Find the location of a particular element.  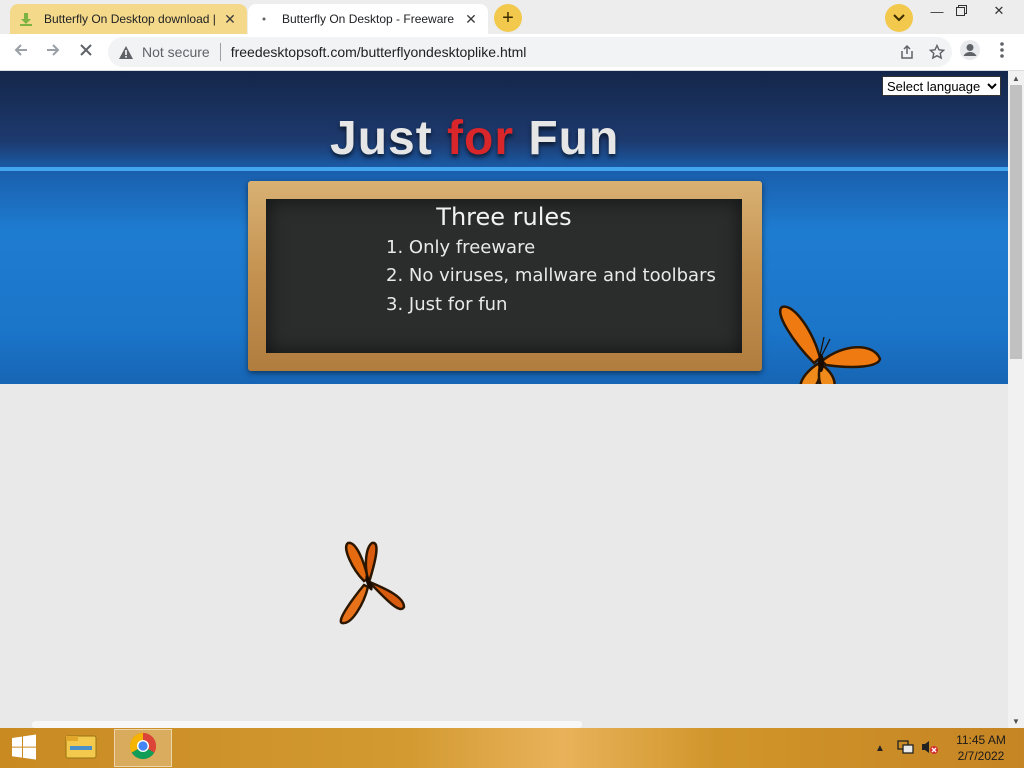

start-button is located at coordinates (24, 749).